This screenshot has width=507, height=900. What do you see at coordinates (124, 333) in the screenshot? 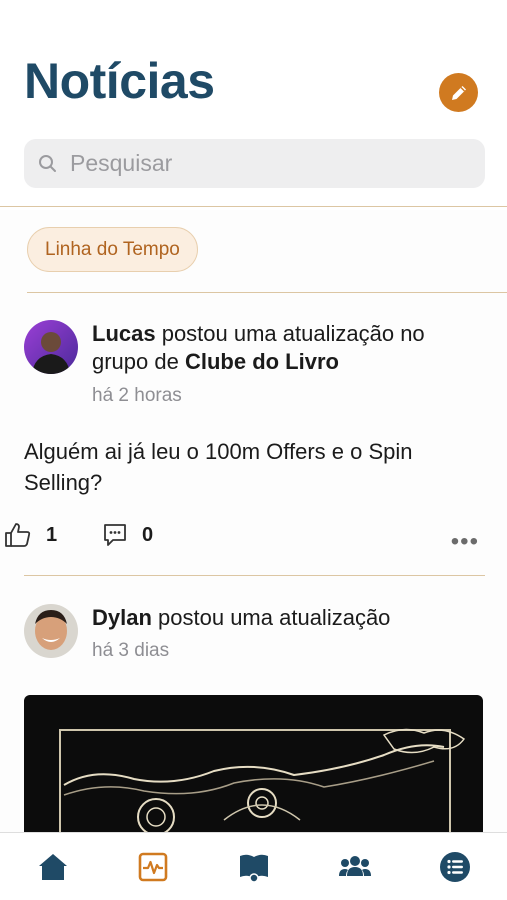
I see `author-name: Lucas` at bounding box center [124, 333].